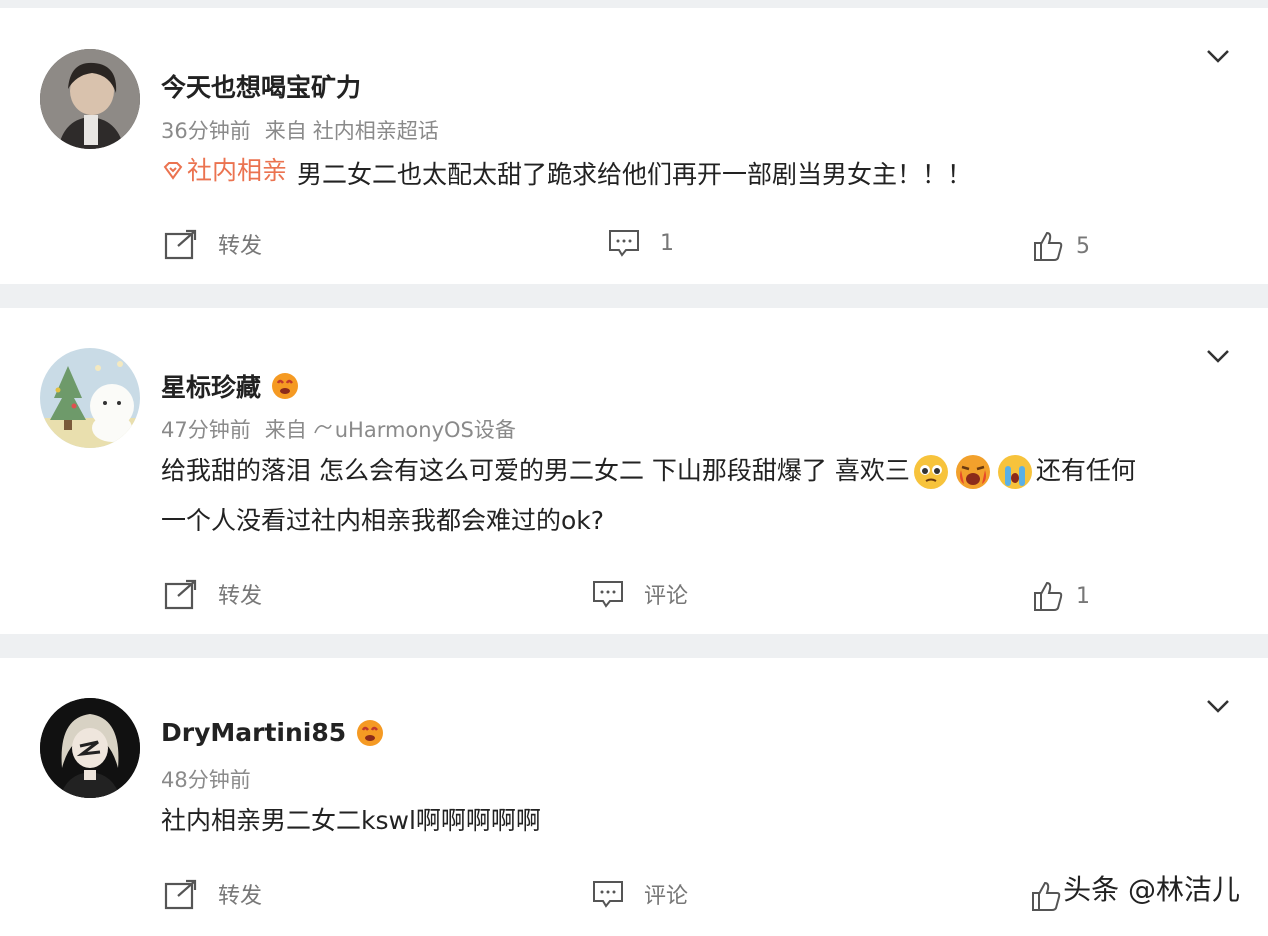 This screenshot has height=936, width=1268. I want to click on comment-button: 1, so click(641, 243).